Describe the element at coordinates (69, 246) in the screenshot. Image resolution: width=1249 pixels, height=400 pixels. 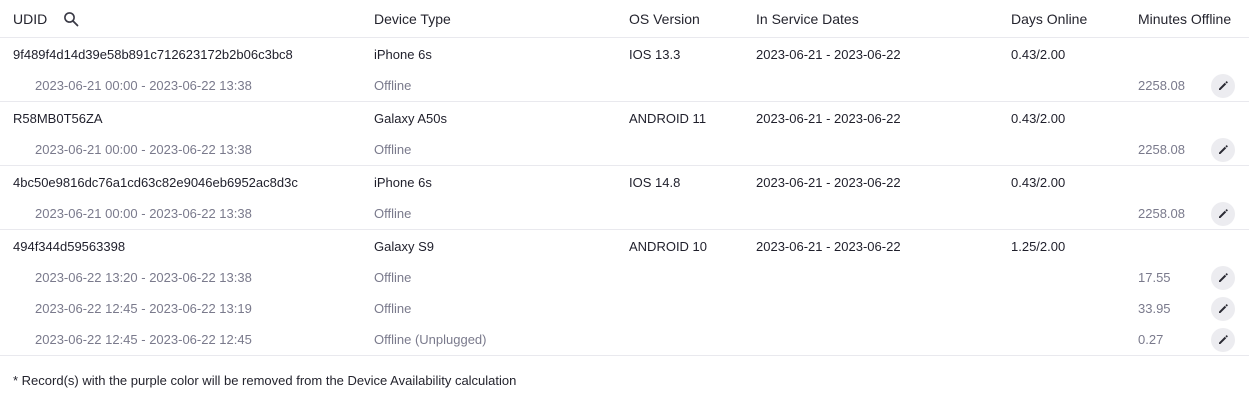
I see `udid-cell: 494f344d59563398` at that location.